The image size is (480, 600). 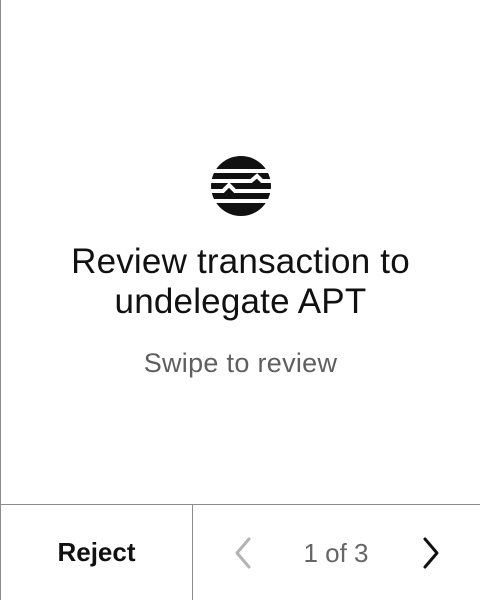 I want to click on chevron-right-icon, so click(x=431, y=553).